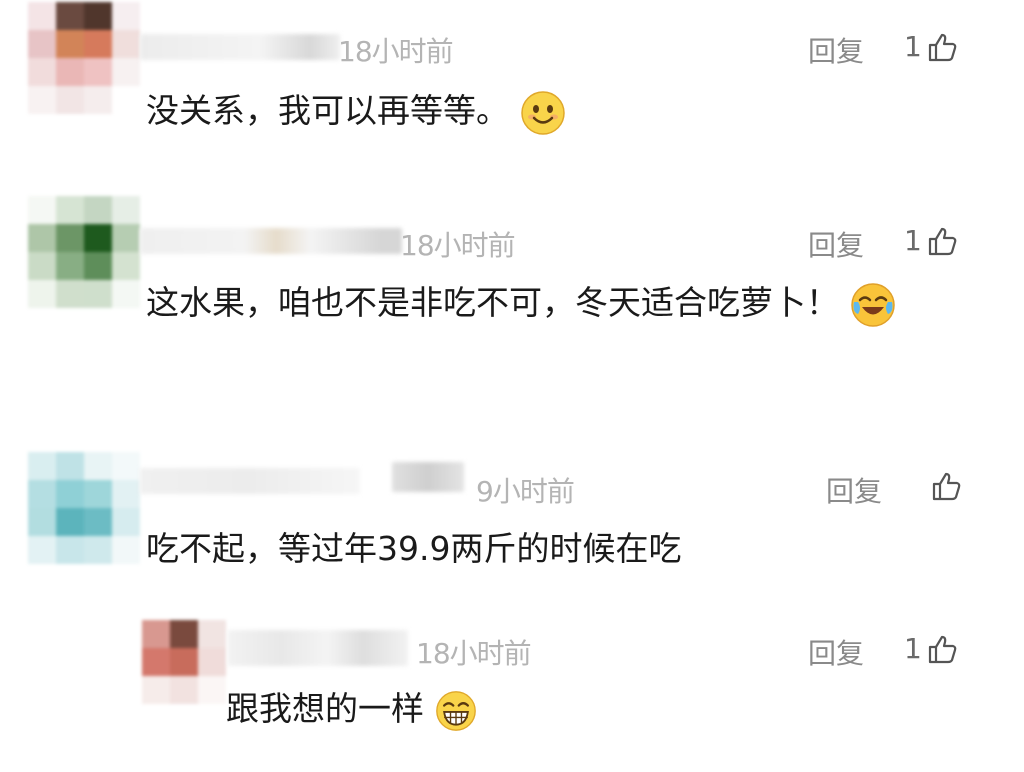  Describe the element at coordinates (872, 304) in the screenshot. I see `laugh-cry-emoji-icon` at that location.